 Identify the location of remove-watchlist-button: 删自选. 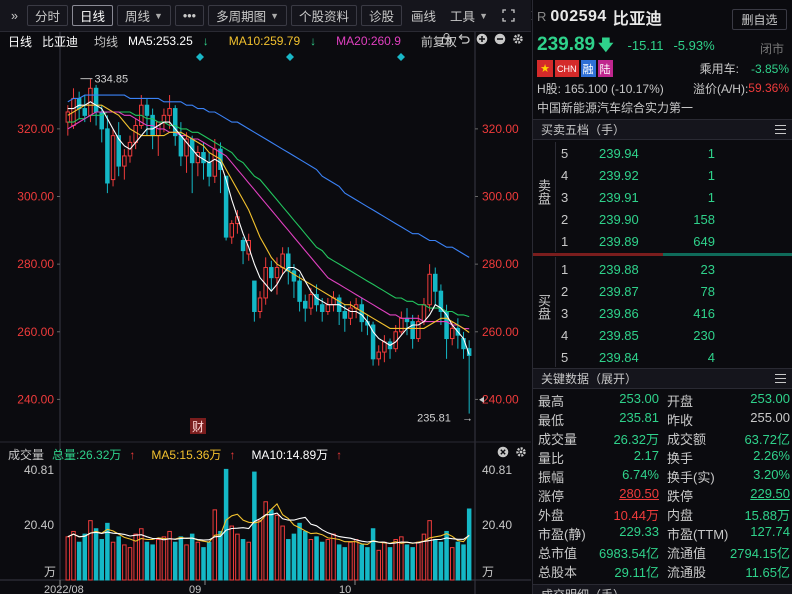
(759, 19).